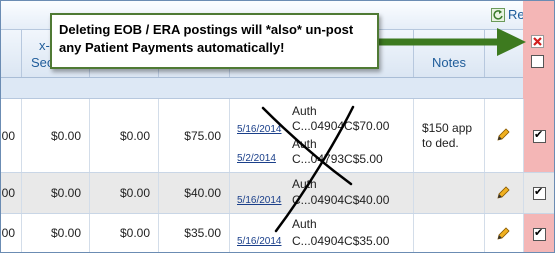 Image resolution: width=555 pixels, height=253 pixels. I want to click on refresh-icon, so click(498, 14).